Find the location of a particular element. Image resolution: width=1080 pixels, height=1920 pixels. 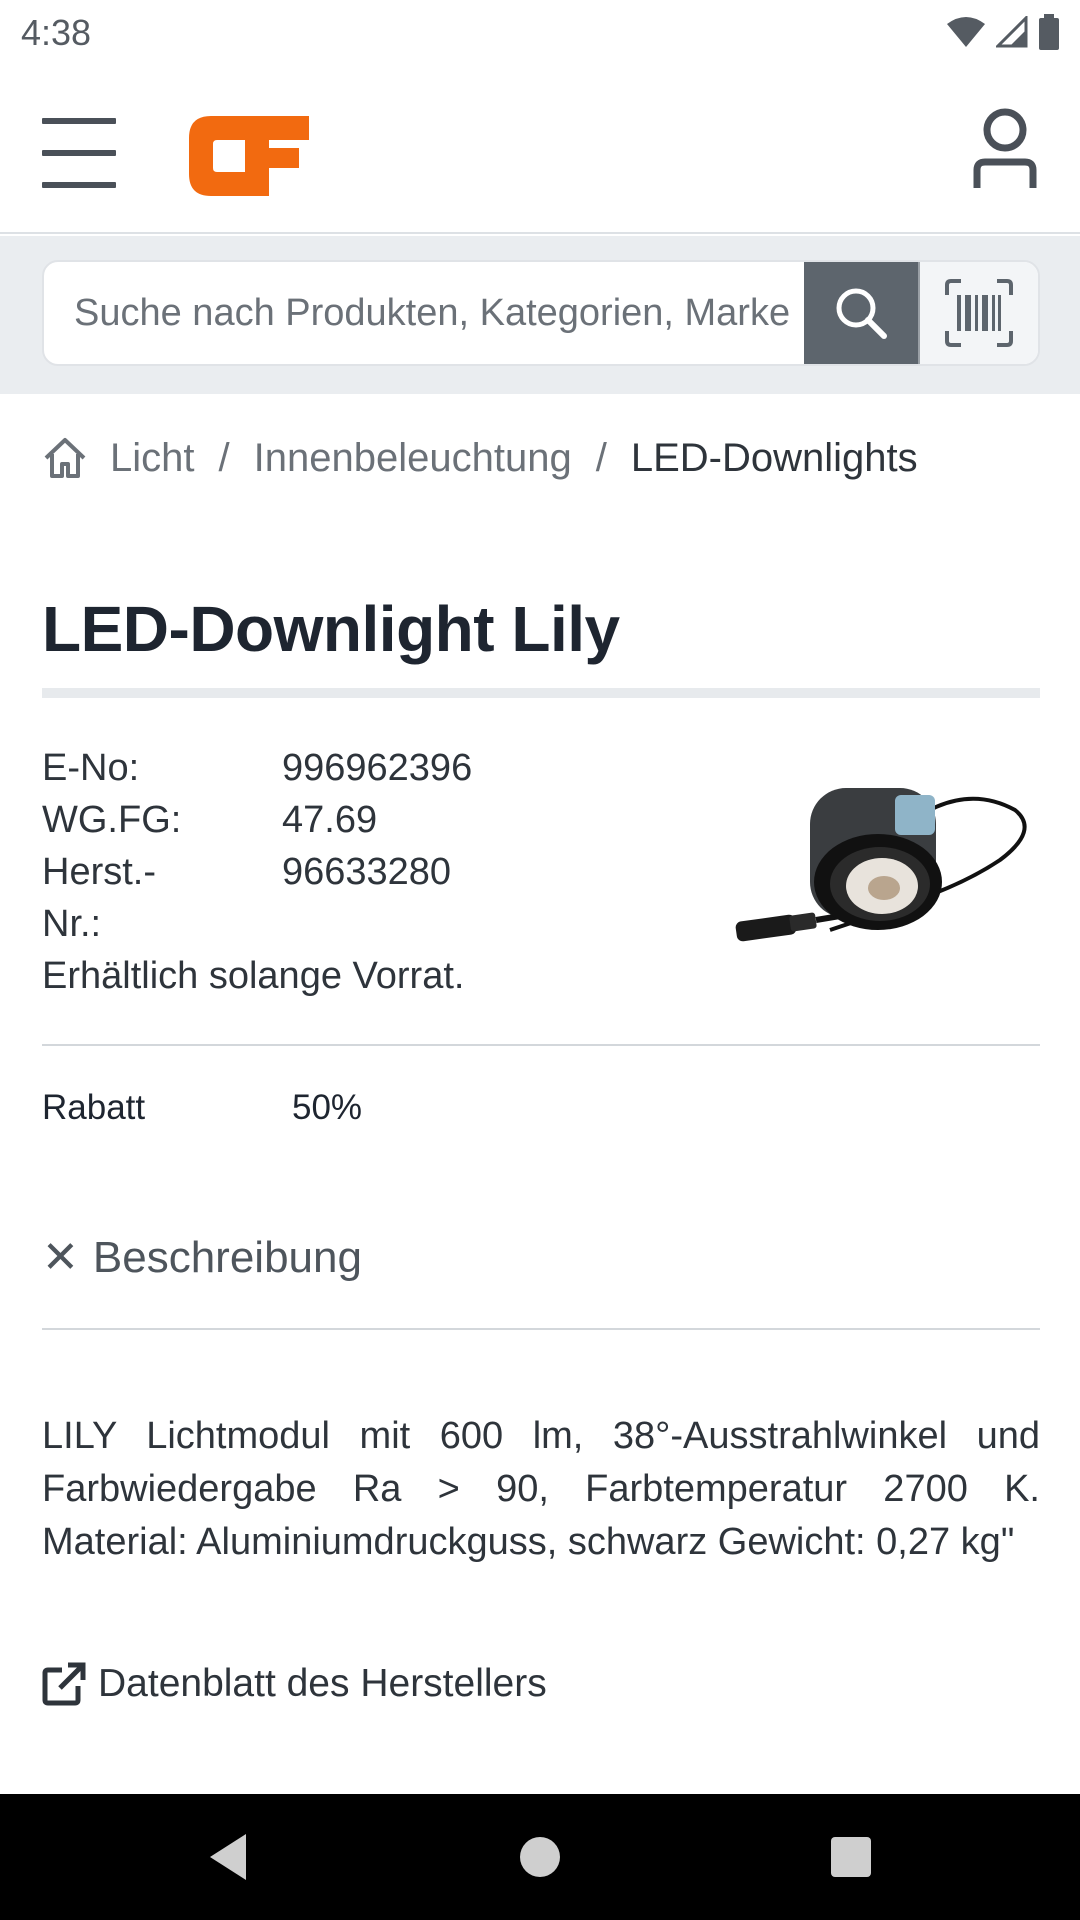

spec-value: 996962396 is located at coordinates (377, 768).